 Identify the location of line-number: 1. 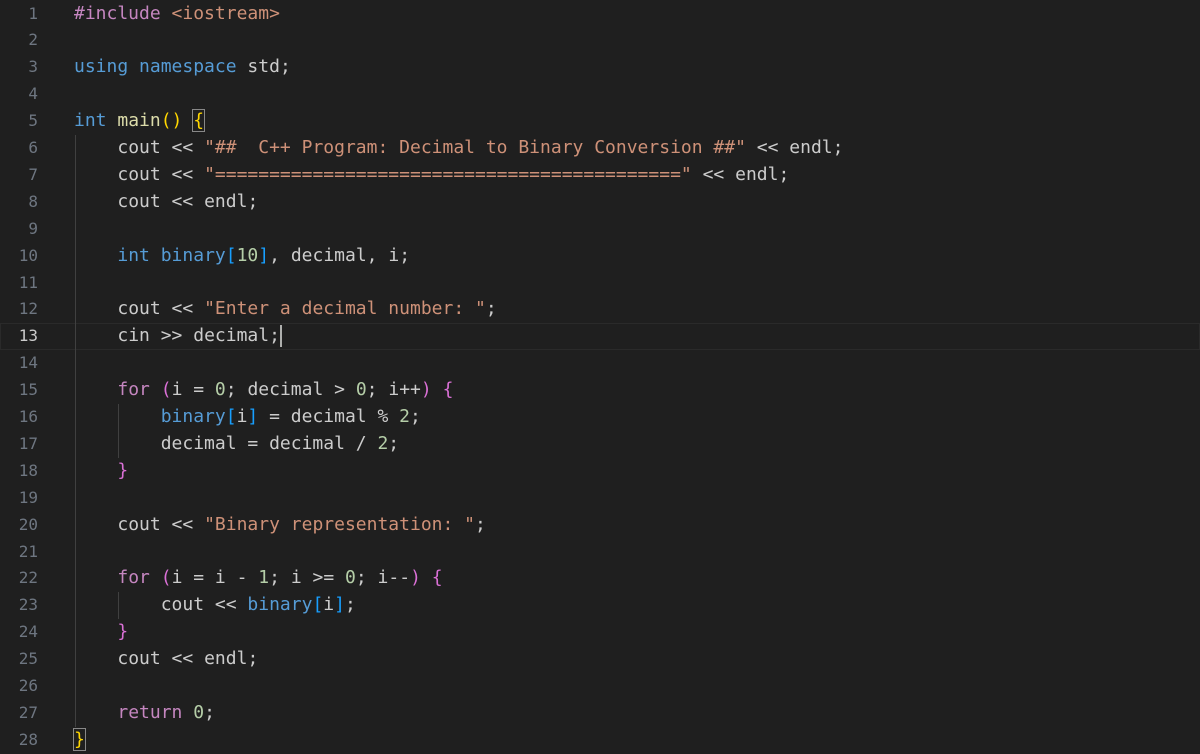
(33, 13).